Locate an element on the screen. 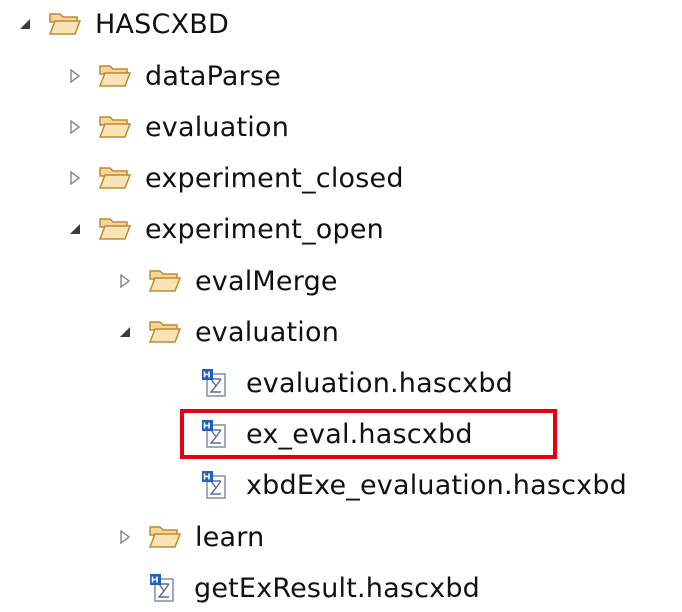 This screenshot has width=682, height=612. highlight-box is located at coordinates (368, 434).